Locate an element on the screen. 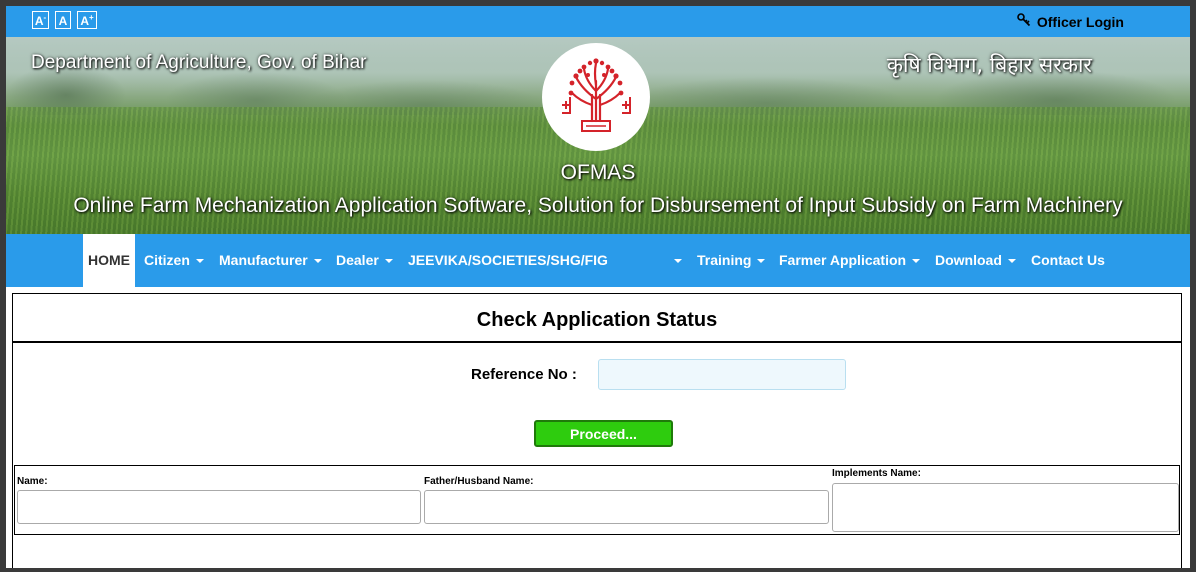 This screenshot has height=572, width=1196. nav-contact-us: Contact Us is located at coordinates (1068, 260).